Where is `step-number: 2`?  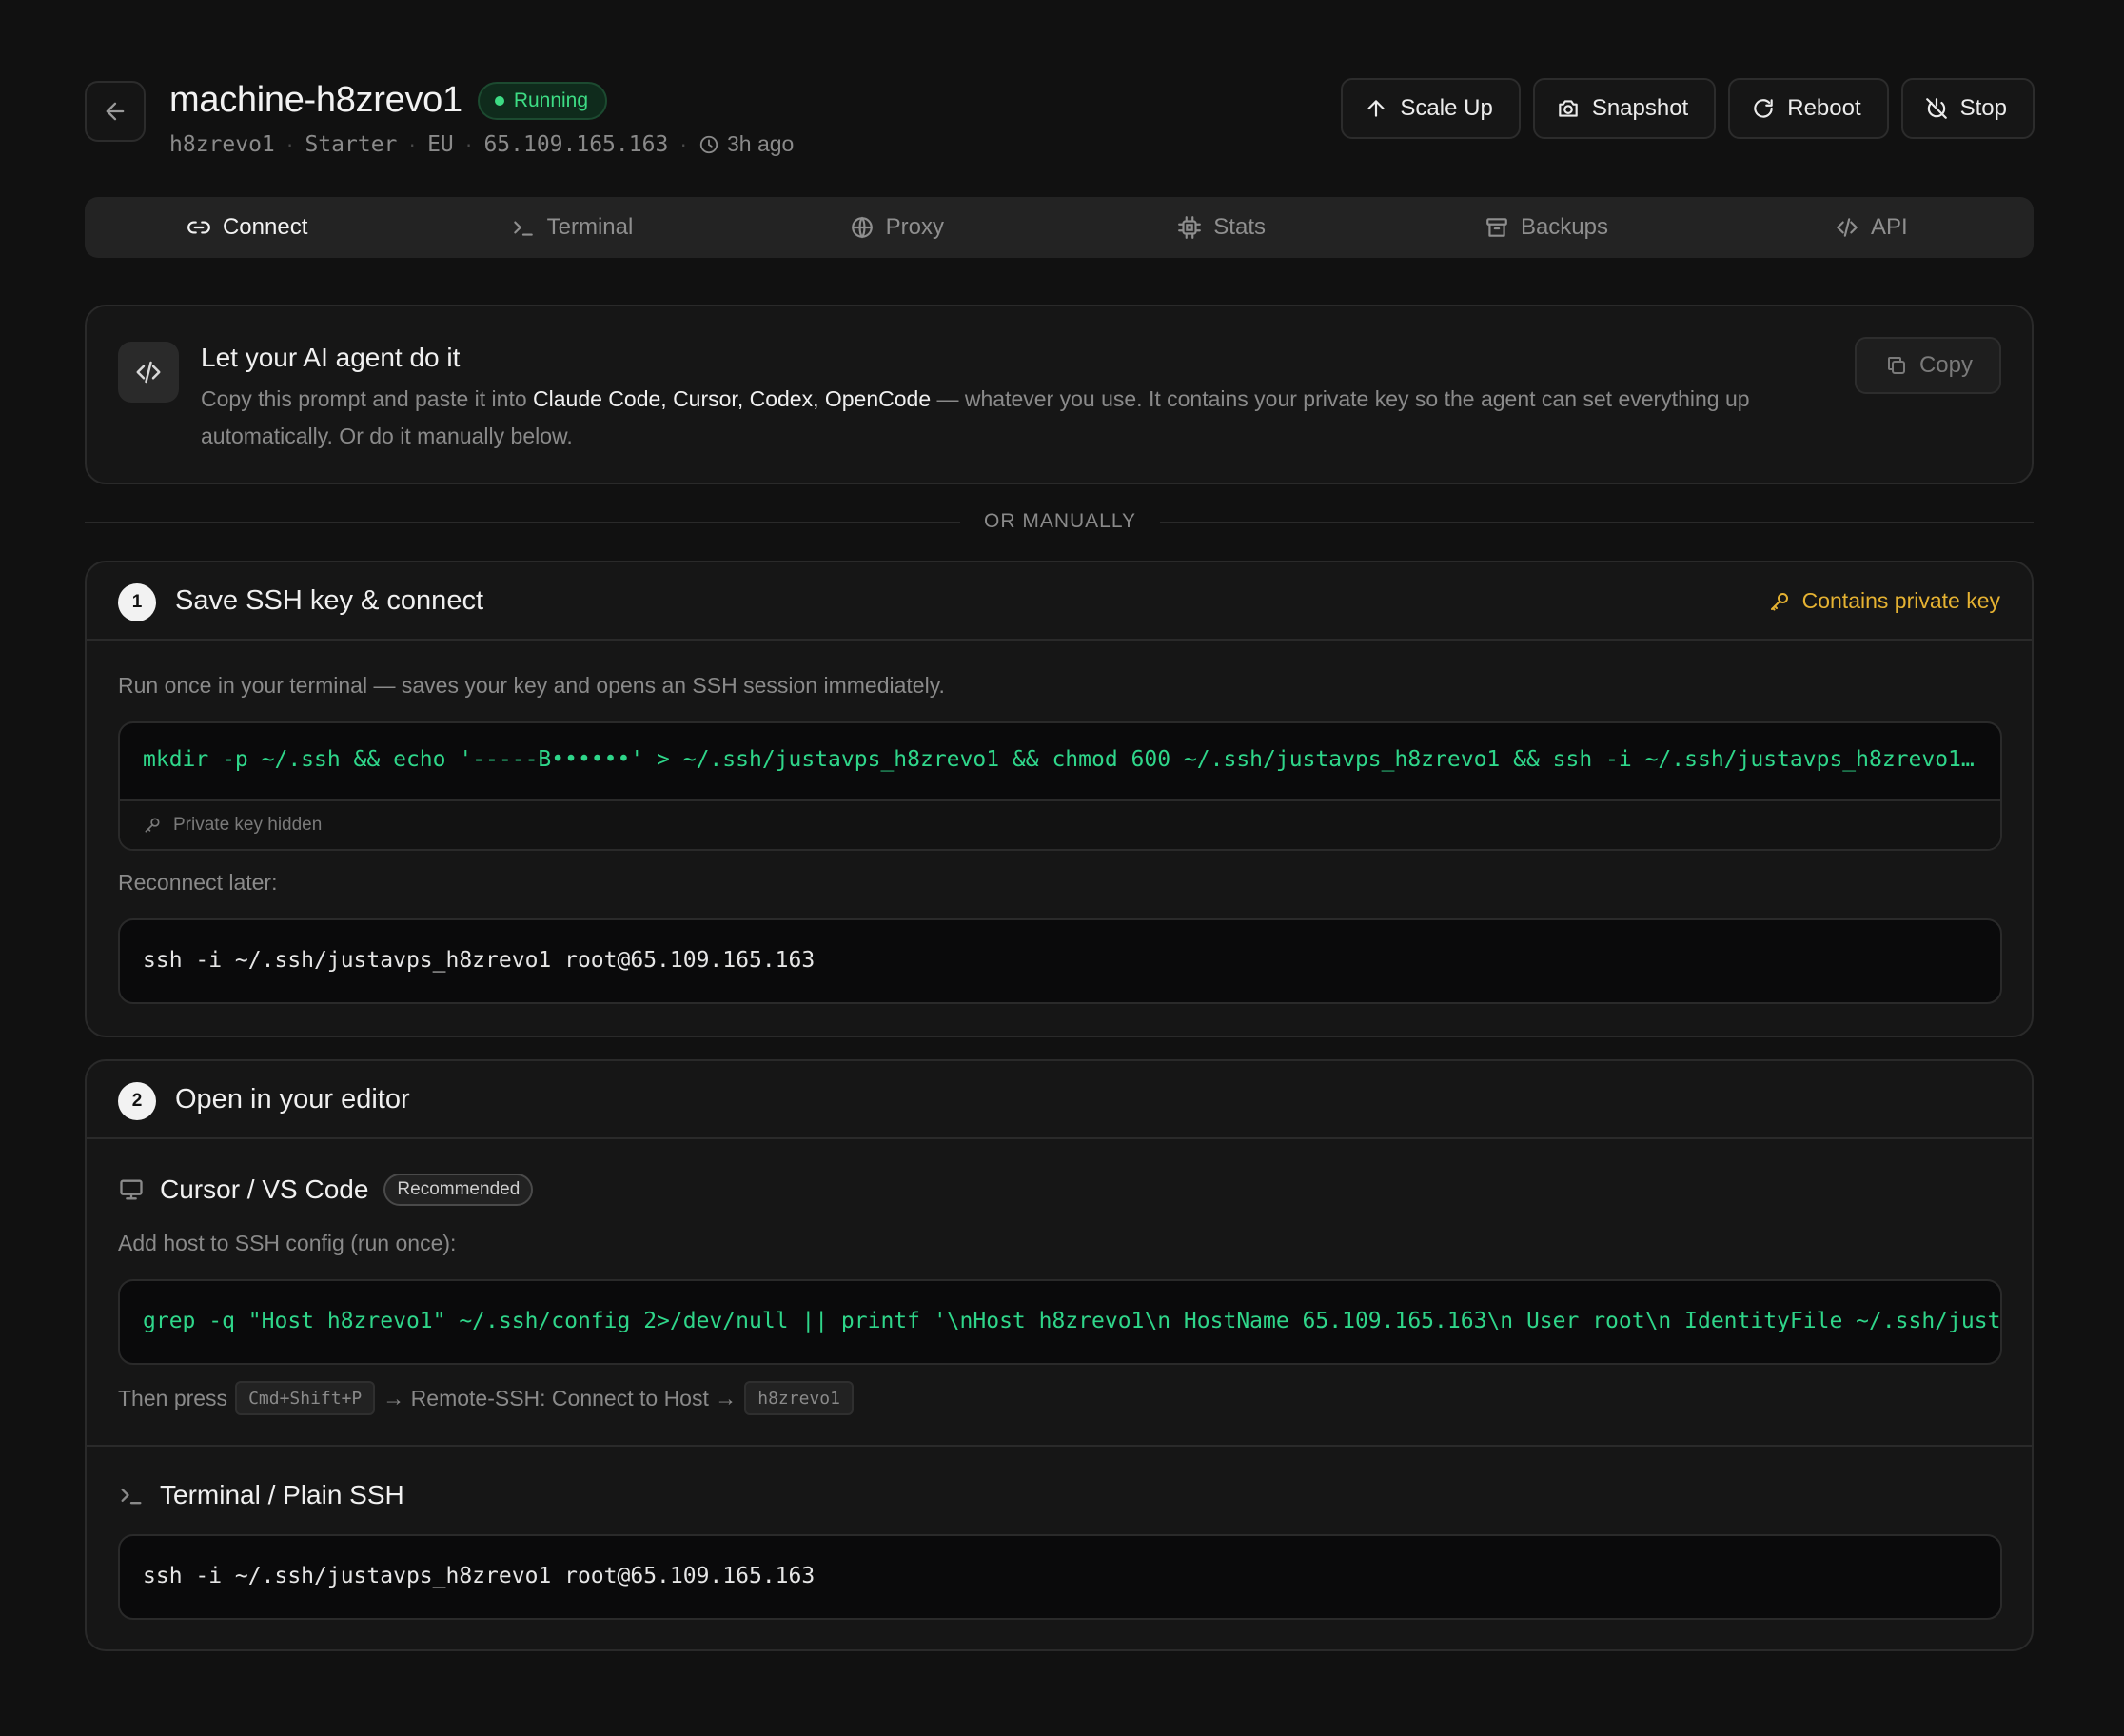
step-number: 2 is located at coordinates (137, 1101).